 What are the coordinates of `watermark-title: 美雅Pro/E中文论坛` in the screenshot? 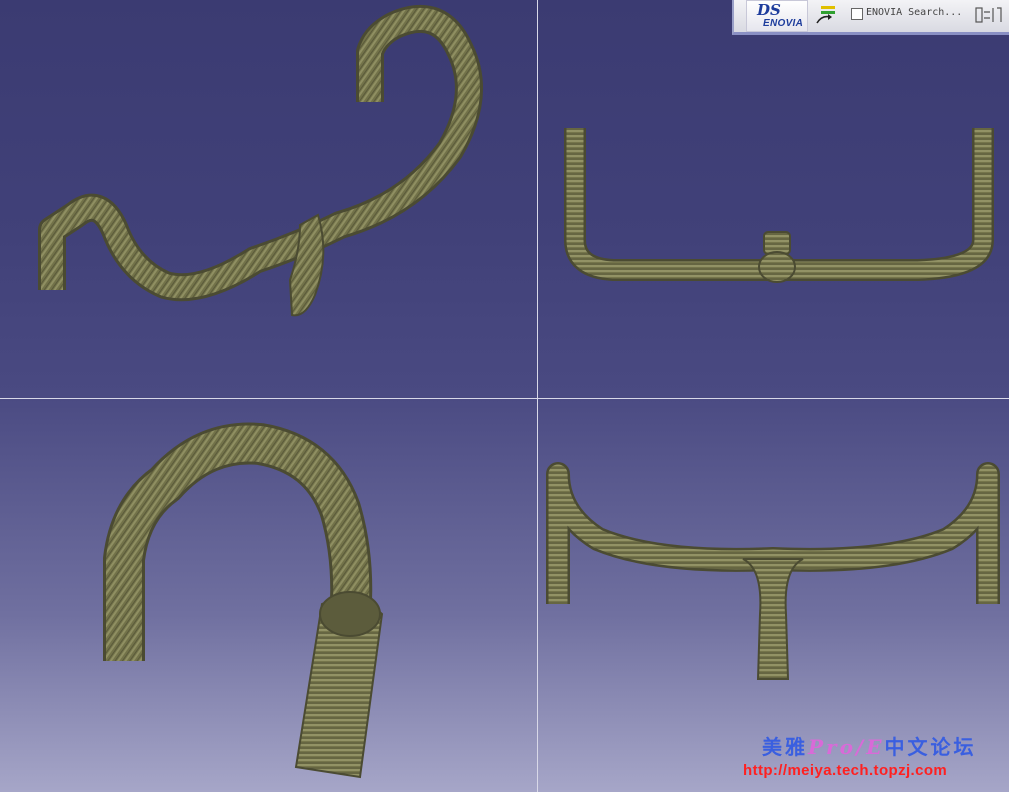 It's located at (869, 745).